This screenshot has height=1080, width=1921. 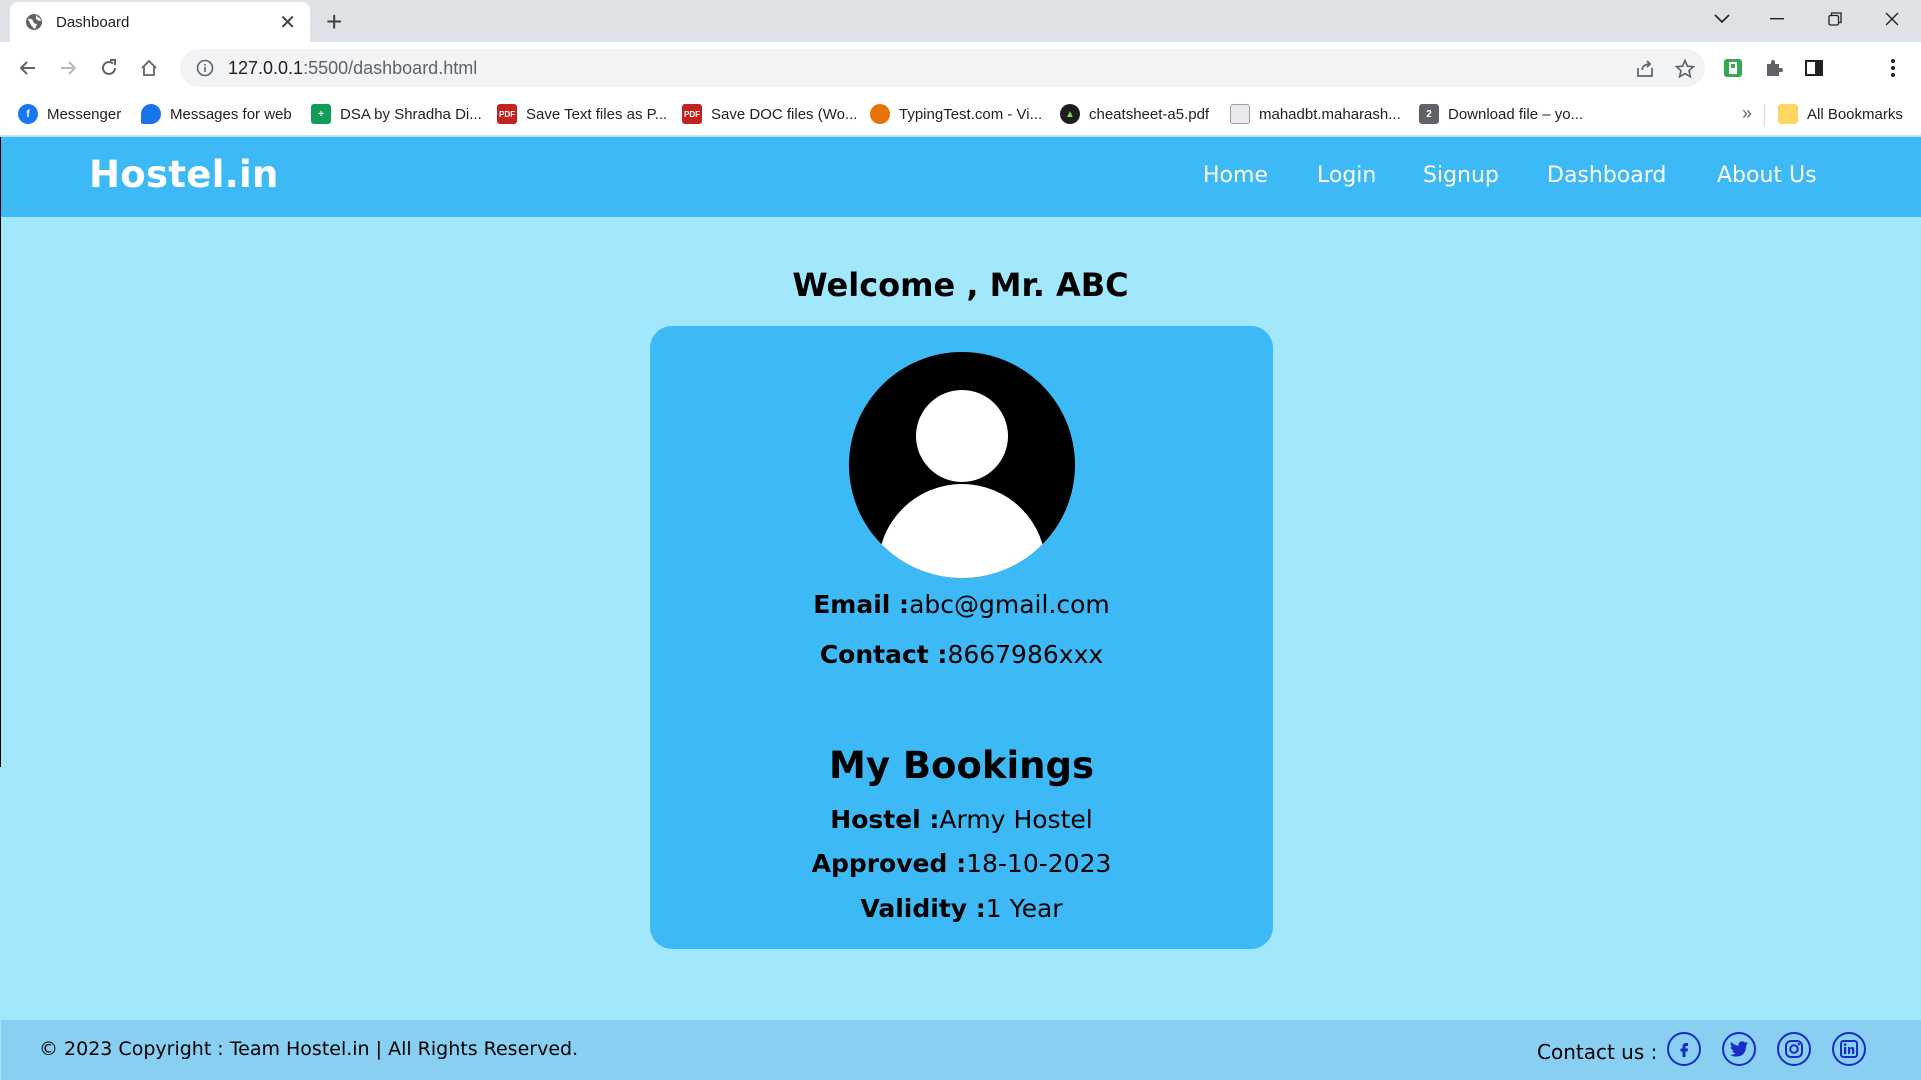 What do you see at coordinates (1722, 19) in the screenshot?
I see `tab-search-icon` at bounding box center [1722, 19].